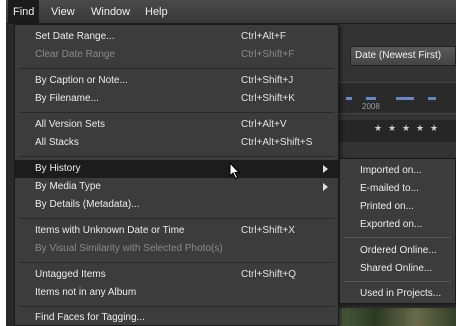 The image size is (456, 326). I want to click on menu-item-clear-date-range: Clear Date Range Ctrl+Shift+F, so click(176, 55).